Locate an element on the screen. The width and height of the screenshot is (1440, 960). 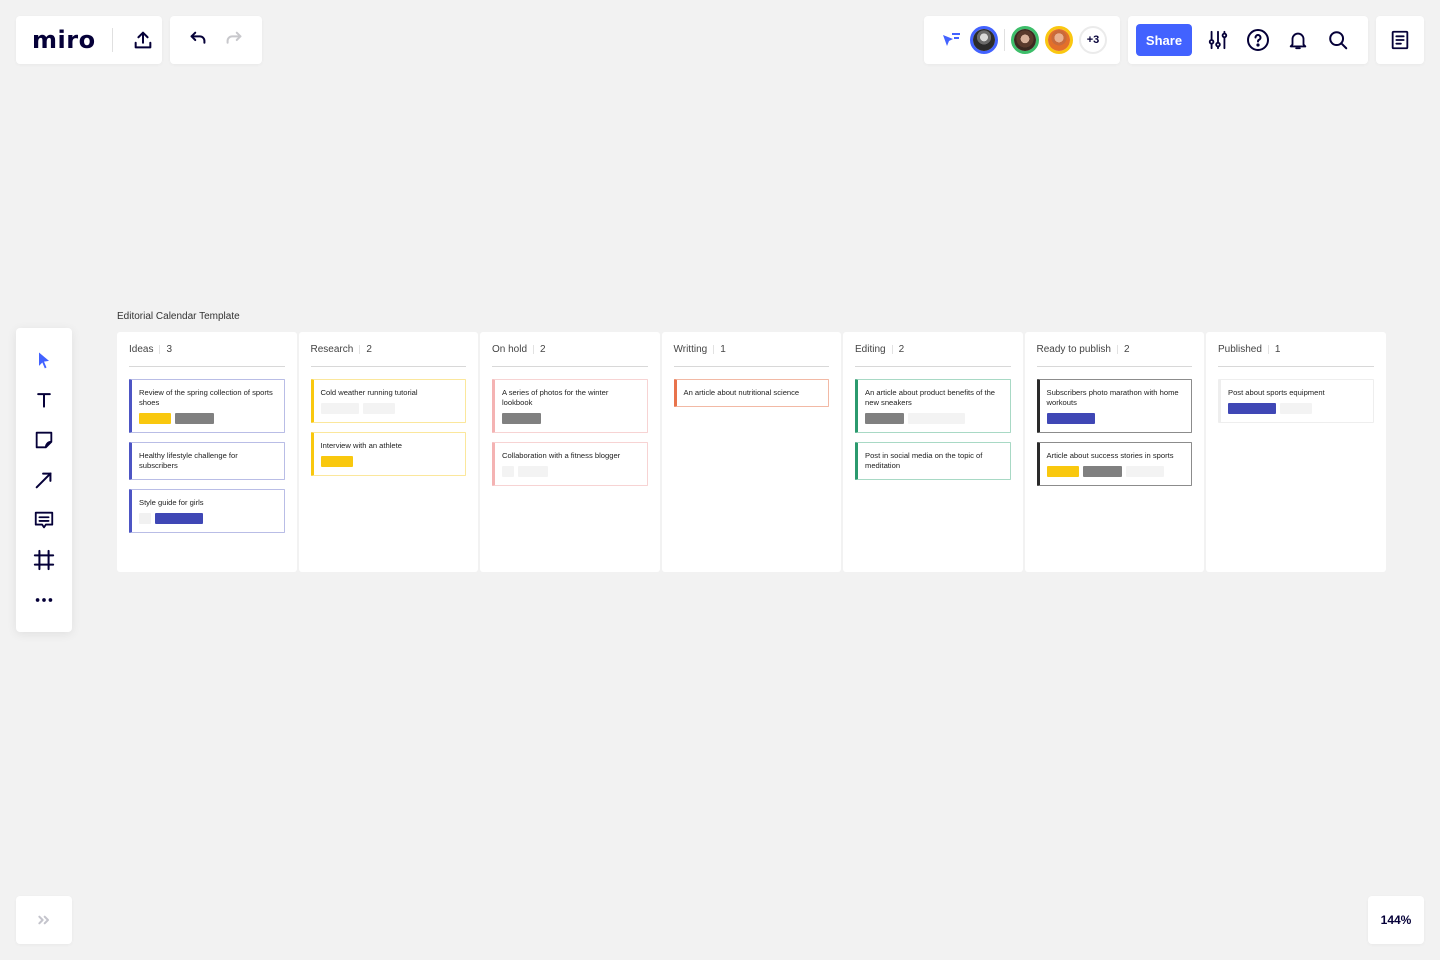
double-chevron-right-icon is located at coordinates (43, 920).